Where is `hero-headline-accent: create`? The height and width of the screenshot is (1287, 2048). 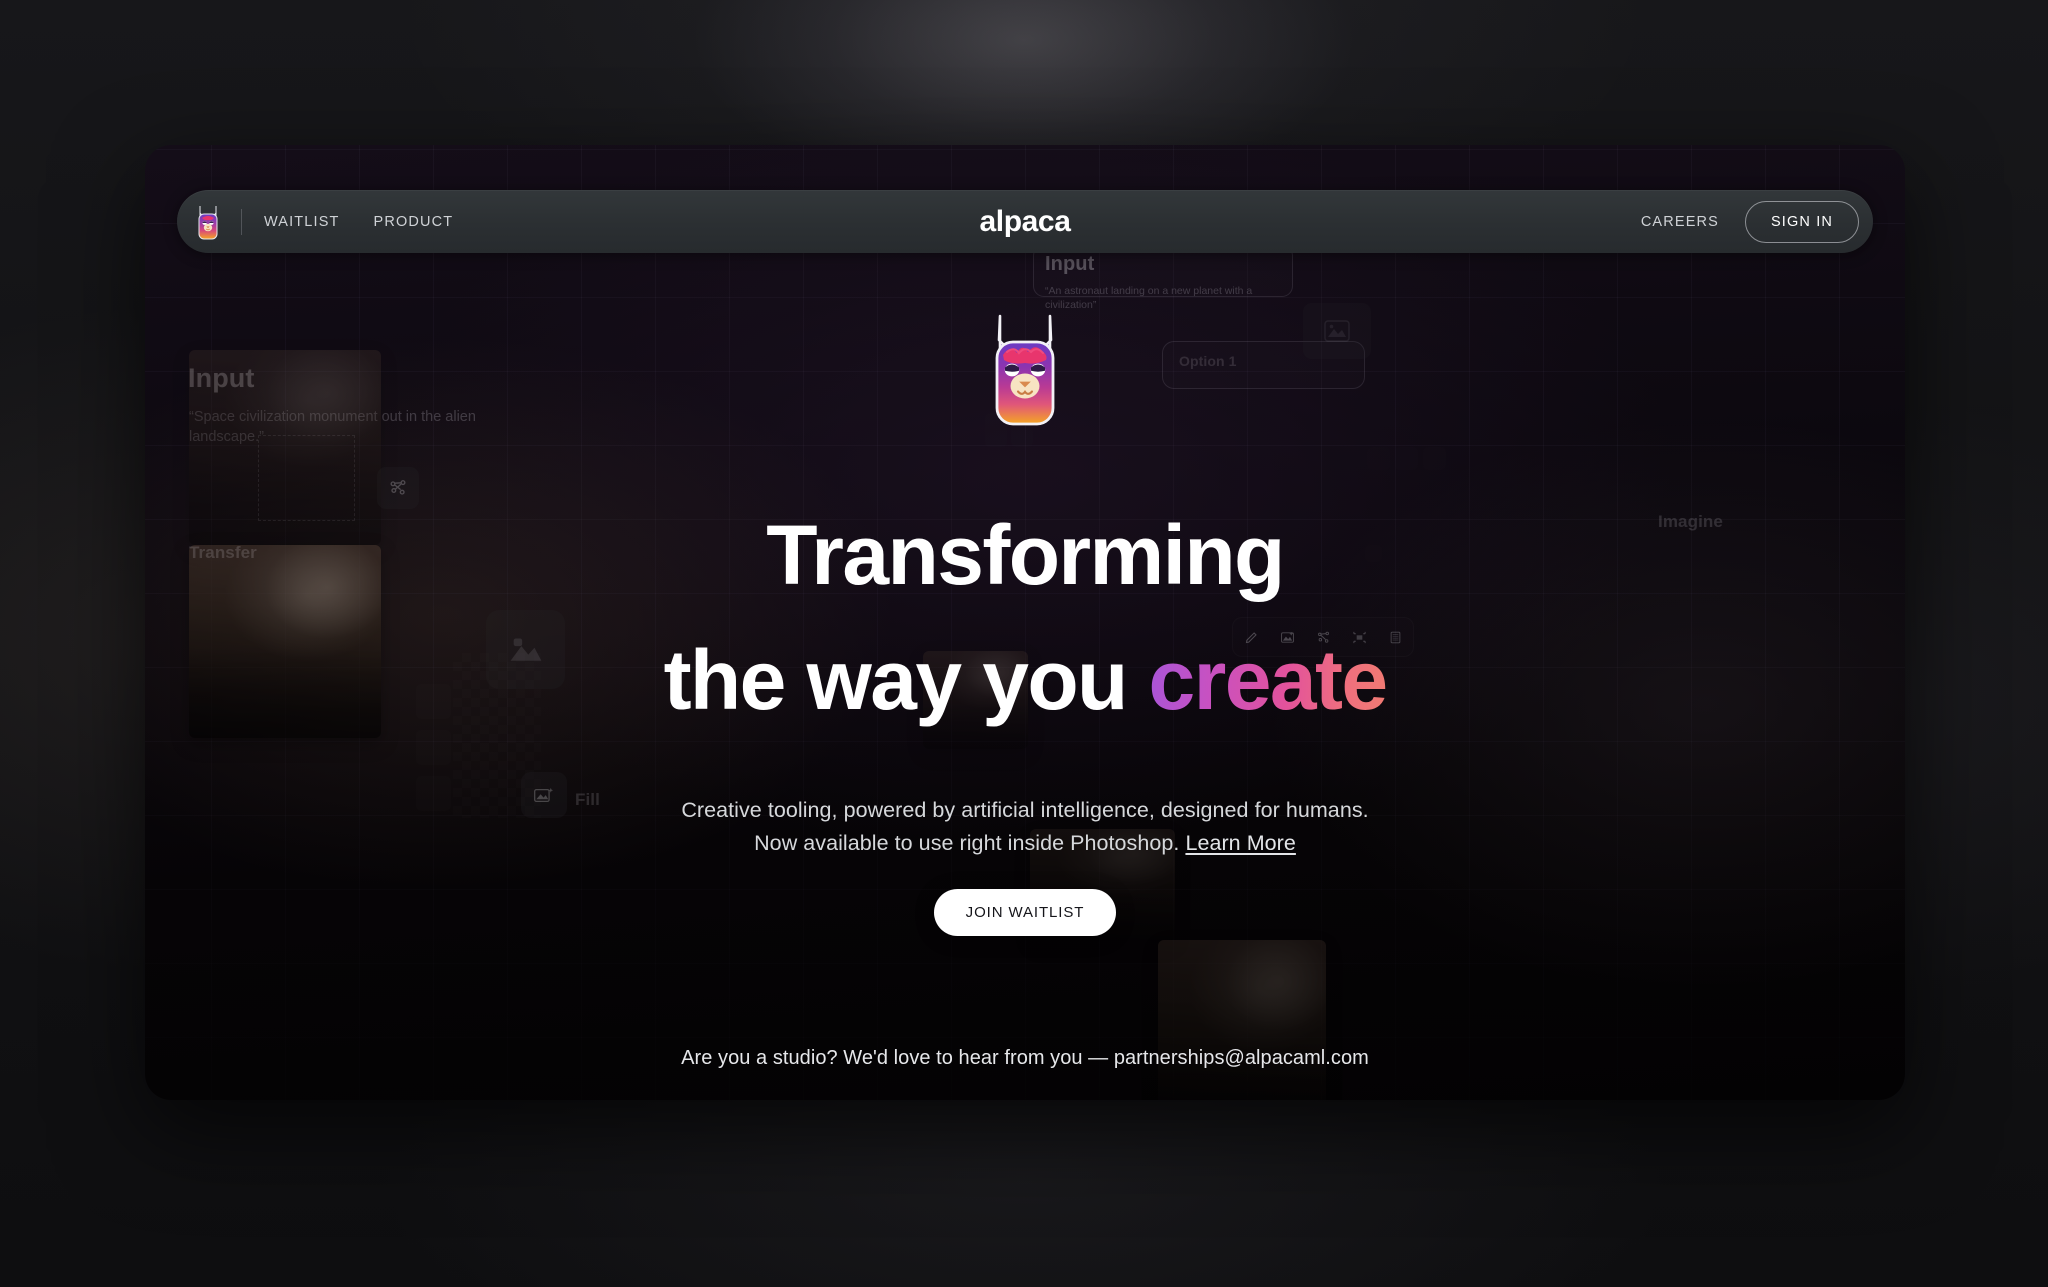 hero-headline-accent: create is located at coordinates (1268, 680).